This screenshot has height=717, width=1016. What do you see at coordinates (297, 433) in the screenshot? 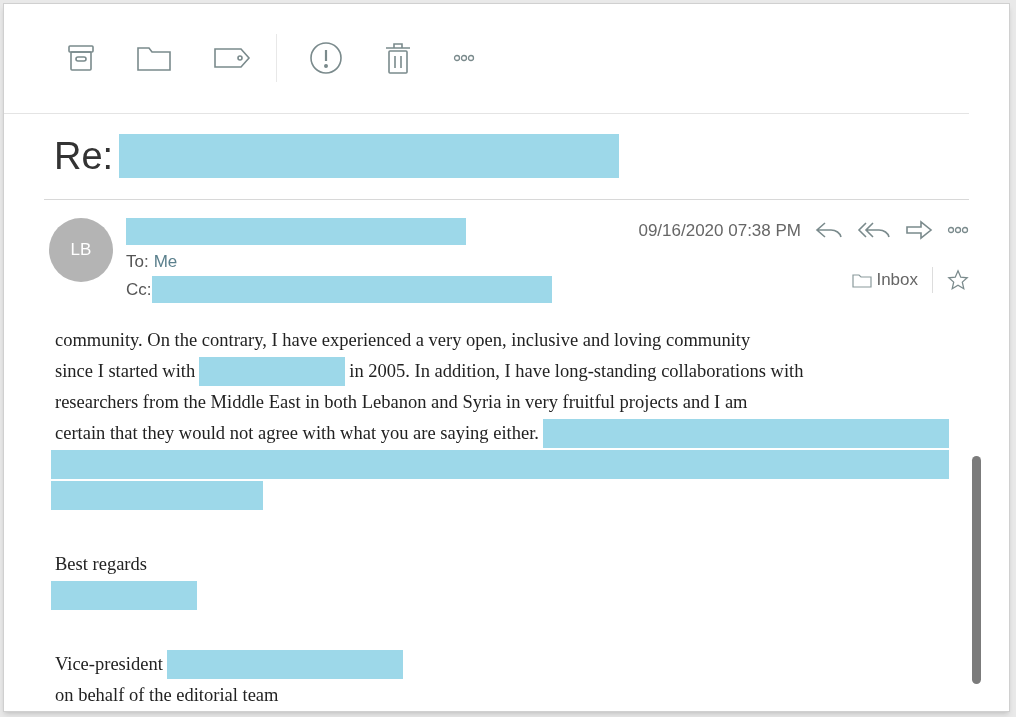
I see `body-text: certain that they would not agree with what you are saying either.` at bounding box center [297, 433].